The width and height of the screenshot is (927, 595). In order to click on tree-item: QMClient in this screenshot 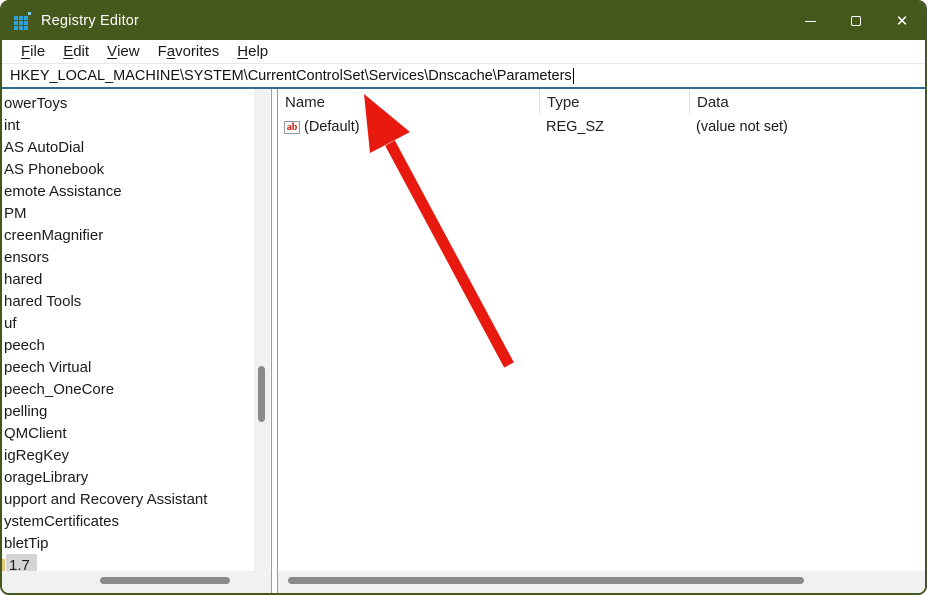, I will do `click(136, 434)`.